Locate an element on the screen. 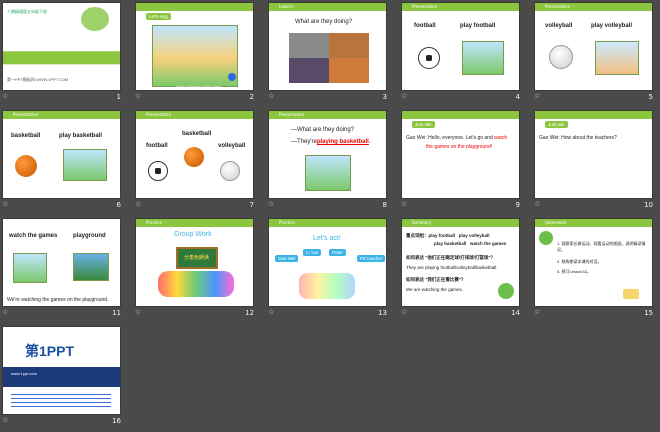 The image size is (660, 432). title-small: 人教精通版五年级下册 is located at coordinates (27, 11).